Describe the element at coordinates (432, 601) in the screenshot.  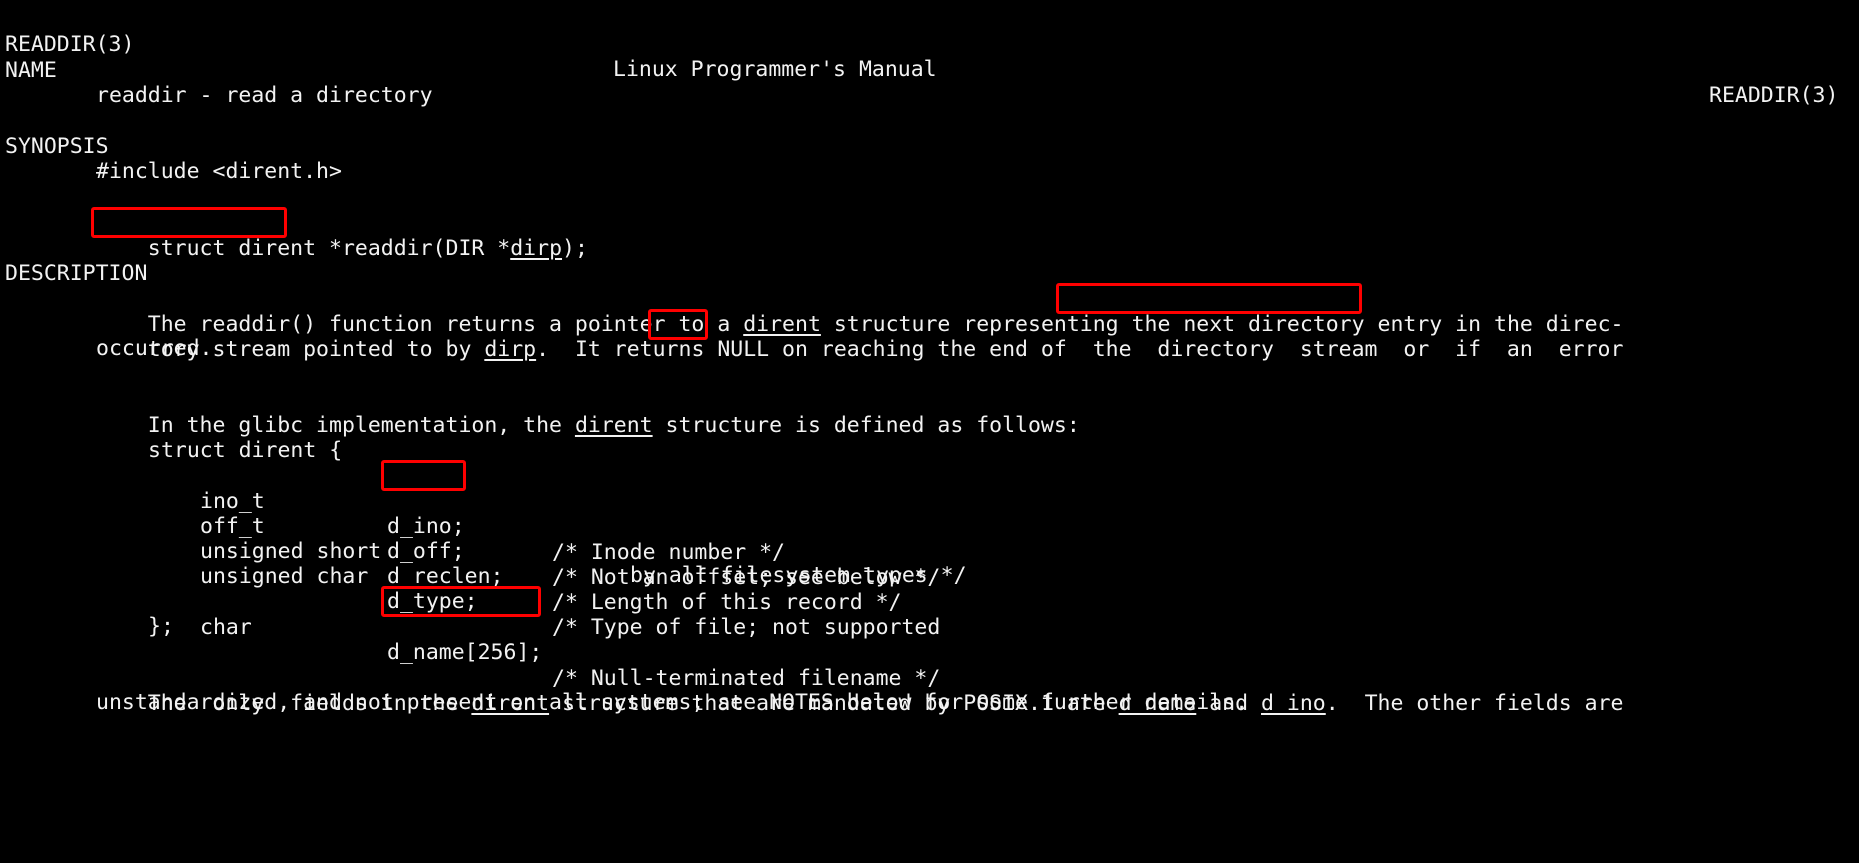
I see `struct-field-name: d_type;` at that location.